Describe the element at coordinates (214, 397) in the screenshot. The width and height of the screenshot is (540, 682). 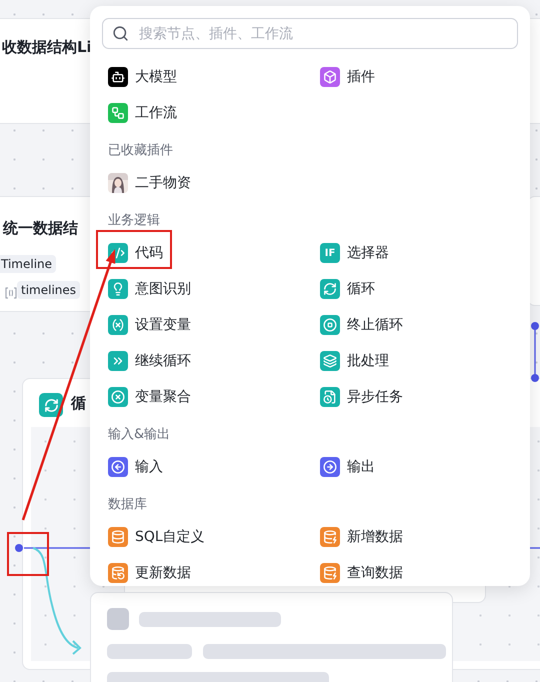
I see `menu-item: 变量聚合` at that location.